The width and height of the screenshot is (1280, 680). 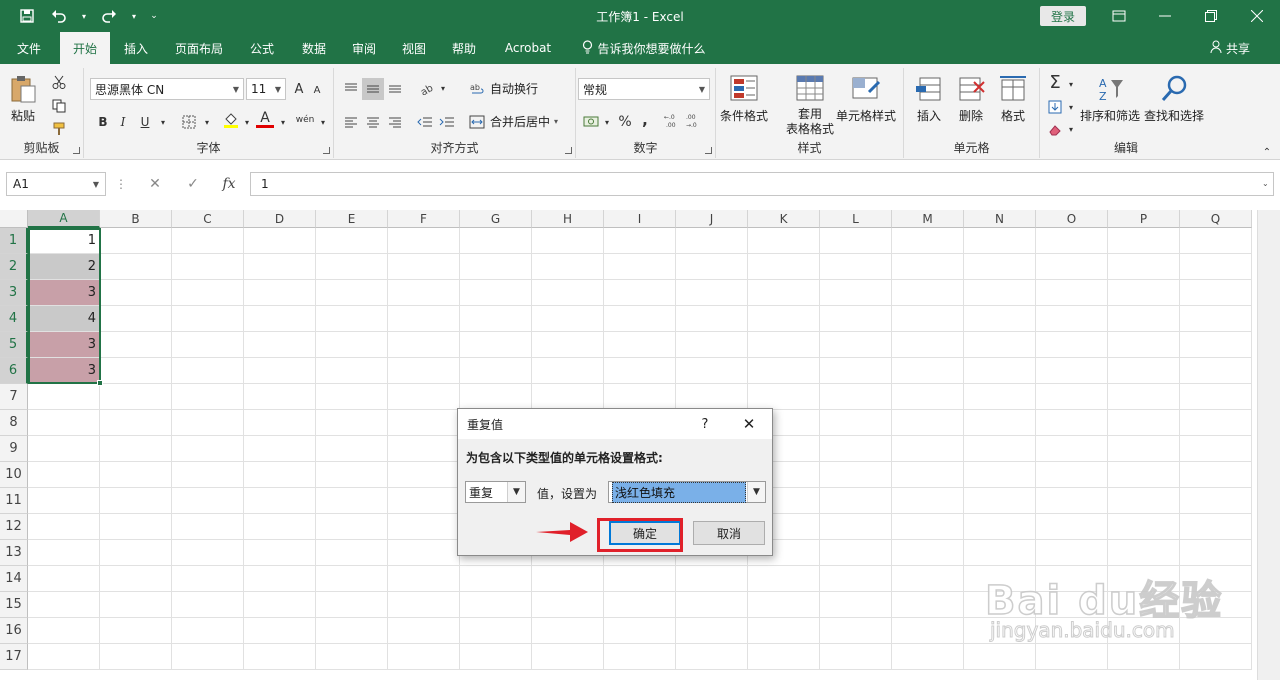 I want to click on cell-q7, so click(x=1216, y=397).